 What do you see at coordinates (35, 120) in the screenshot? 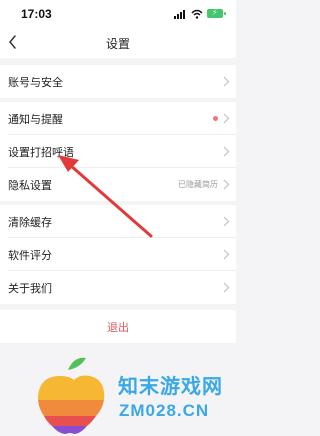
I see `row-label: 通知与提醒` at bounding box center [35, 120].